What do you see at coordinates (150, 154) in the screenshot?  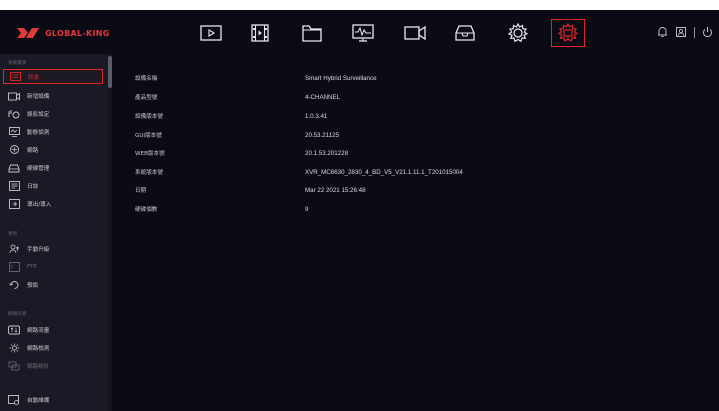 I see `info-key: WEB版本號` at bounding box center [150, 154].